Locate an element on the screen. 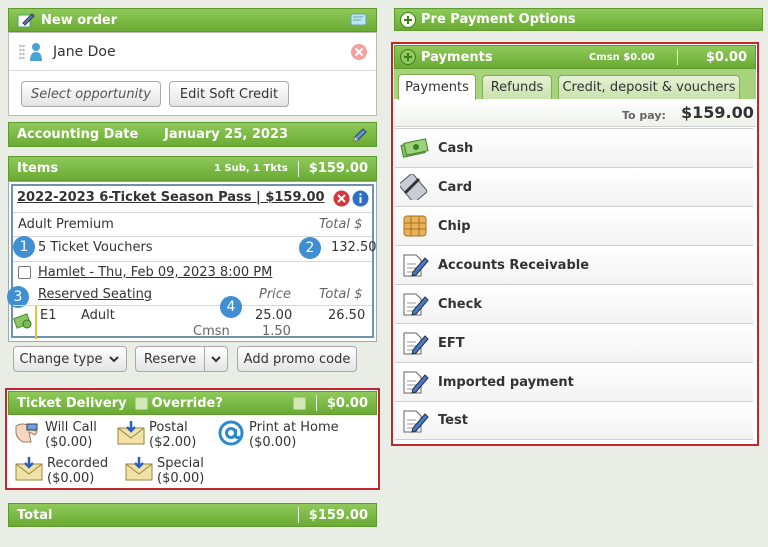 The height and width of the screenshot is (547, 768). delivery-option-name: Postal is located at coordinates (168, 427).